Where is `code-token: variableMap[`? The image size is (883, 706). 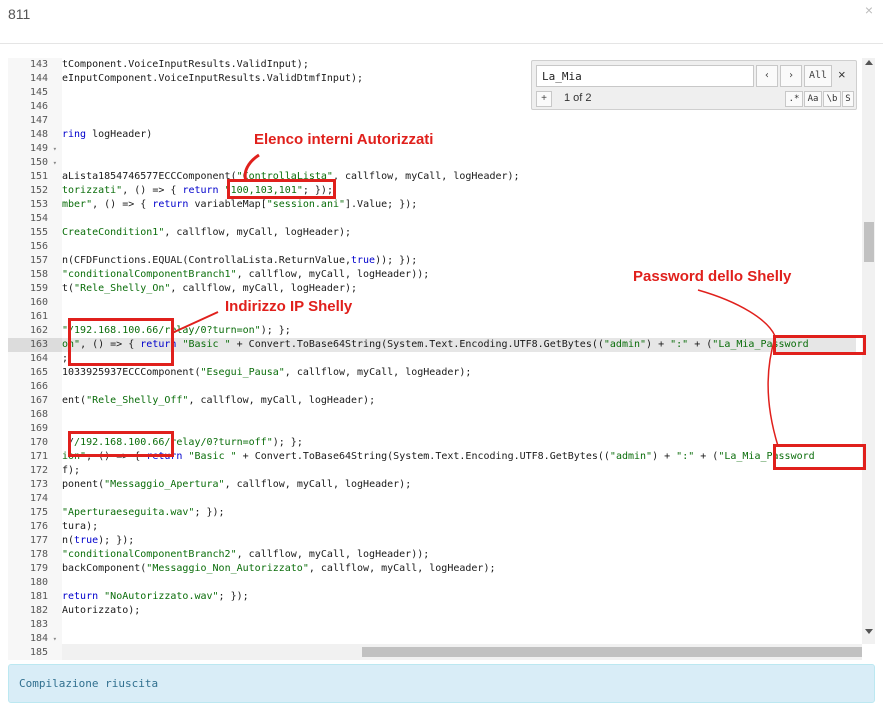
code-token: variableMap[ is located at coordinates (227, 204).